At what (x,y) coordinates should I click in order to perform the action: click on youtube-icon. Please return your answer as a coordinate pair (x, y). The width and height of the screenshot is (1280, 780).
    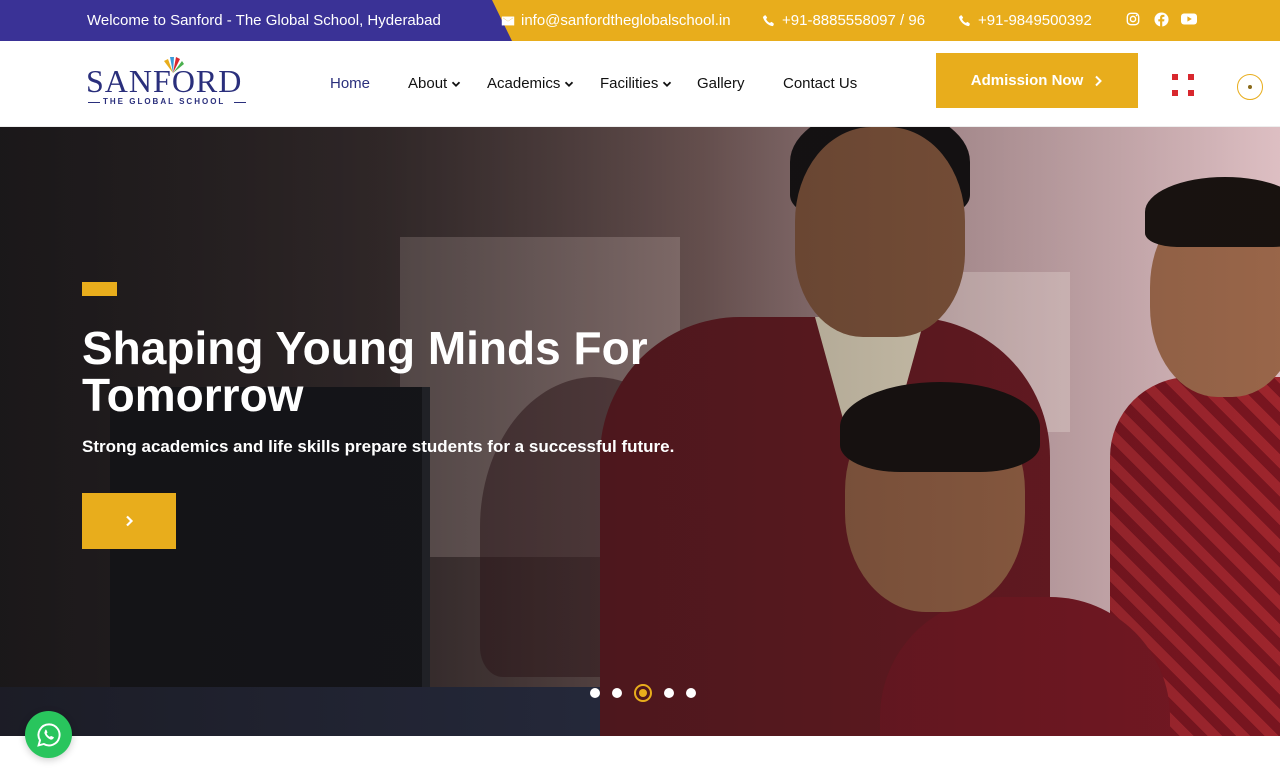
    Looking at the image, I should click on (1189, 19).